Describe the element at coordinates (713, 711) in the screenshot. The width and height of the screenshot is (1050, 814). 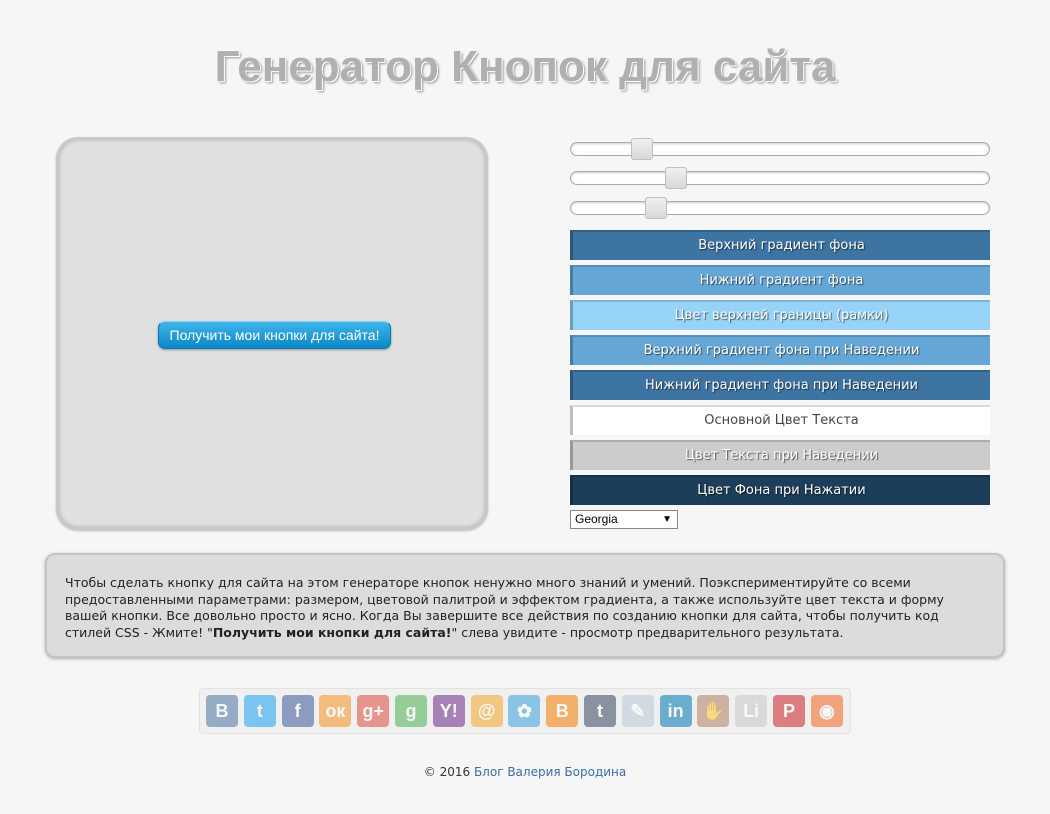
I see `surfingbird-icon: ✋` at that location.